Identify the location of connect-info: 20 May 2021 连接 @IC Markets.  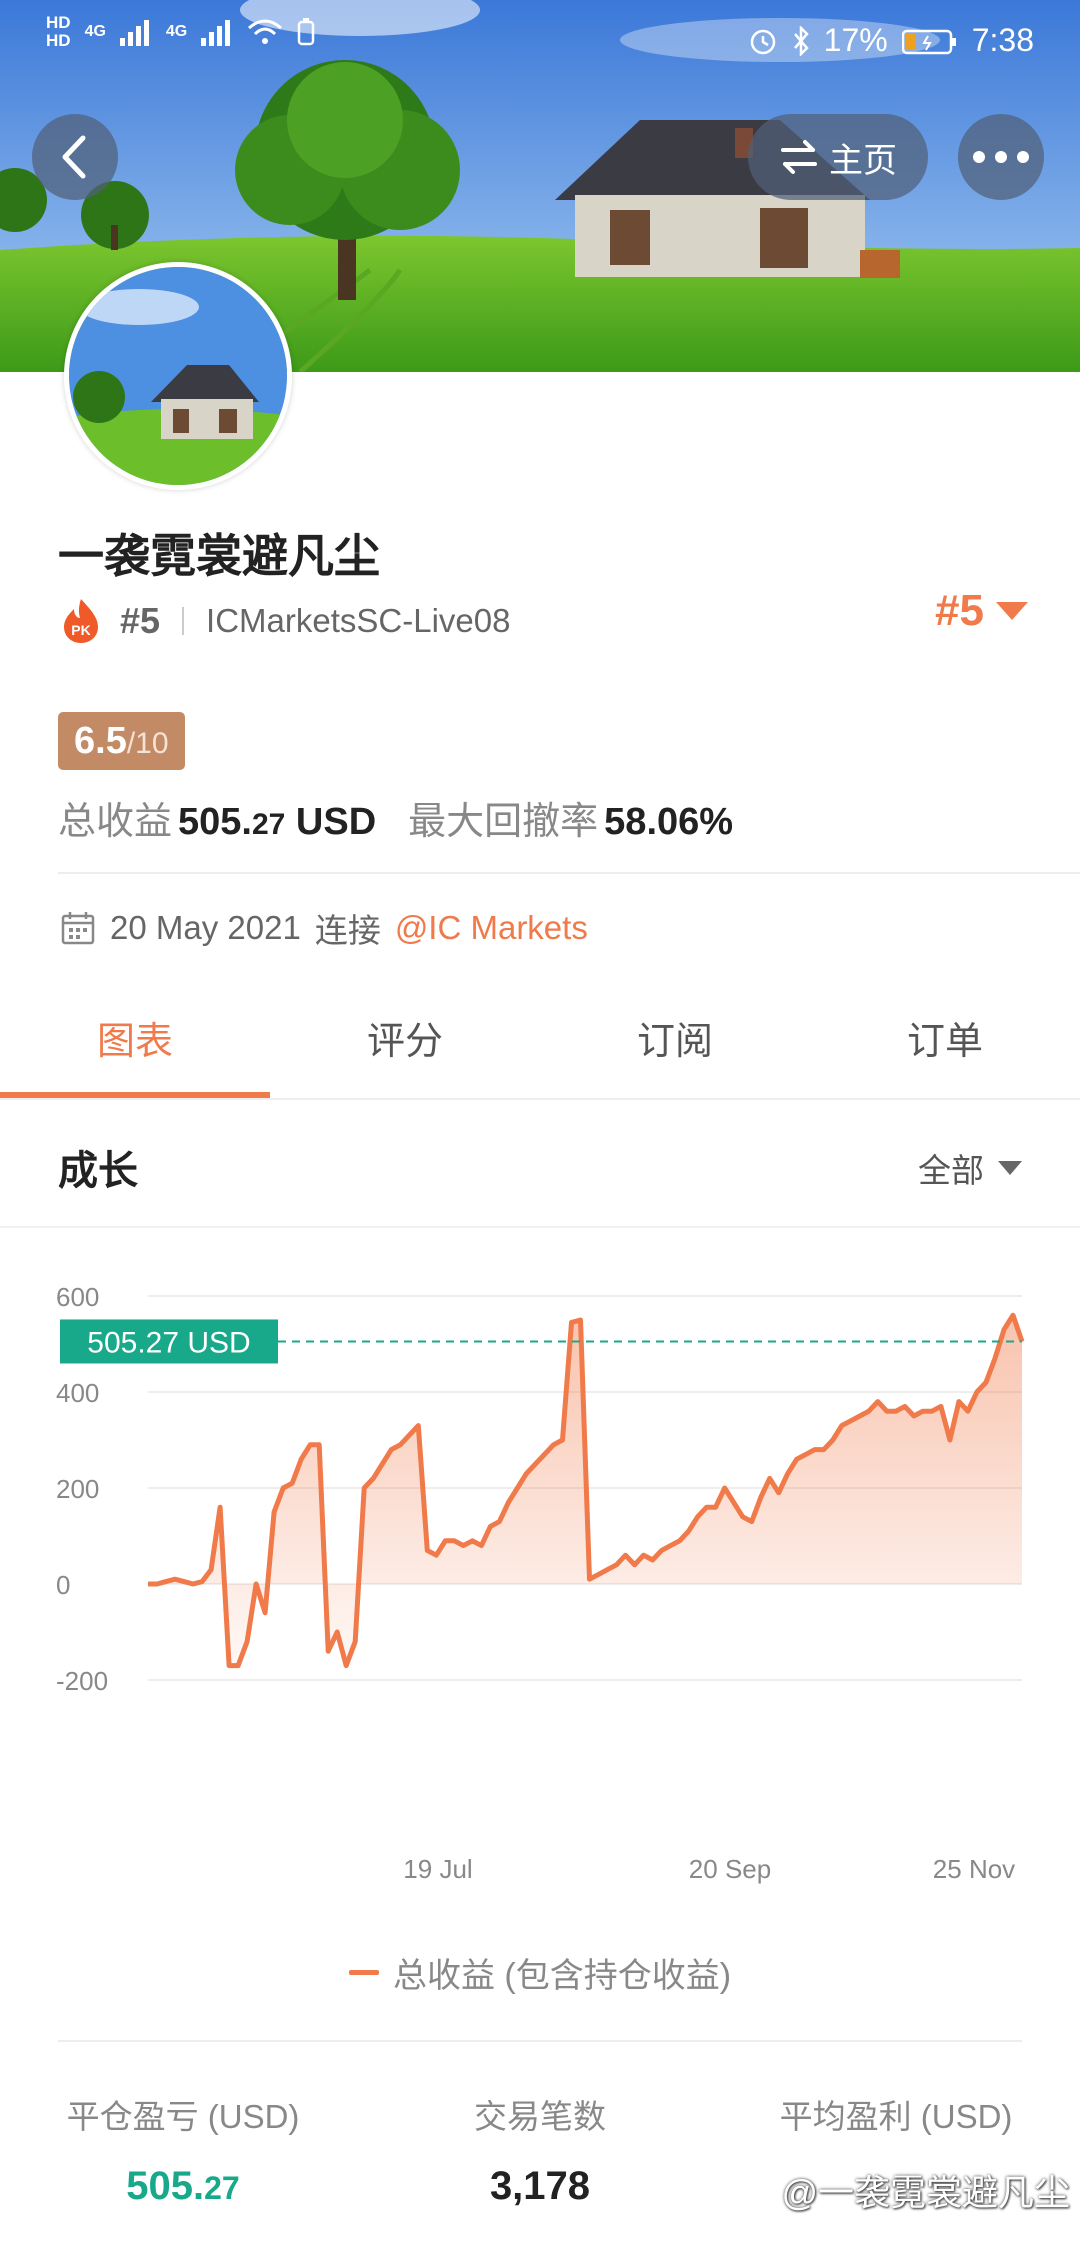
(324, 928).